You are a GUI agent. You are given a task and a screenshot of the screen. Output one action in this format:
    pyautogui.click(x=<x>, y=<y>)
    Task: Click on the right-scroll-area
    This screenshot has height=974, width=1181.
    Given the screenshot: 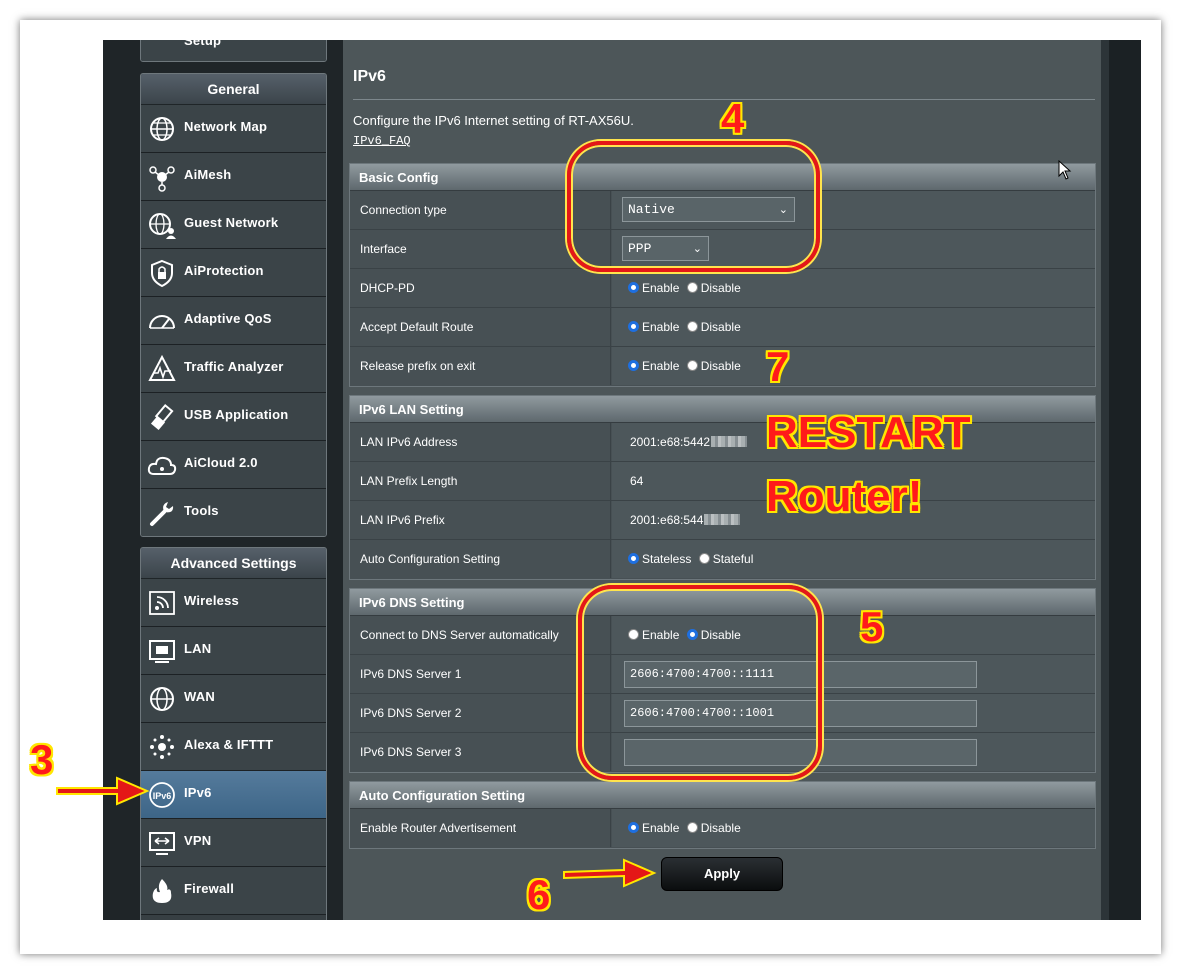 What is the action you would take?
    pyautogui.click(x=1121, y=480)
    